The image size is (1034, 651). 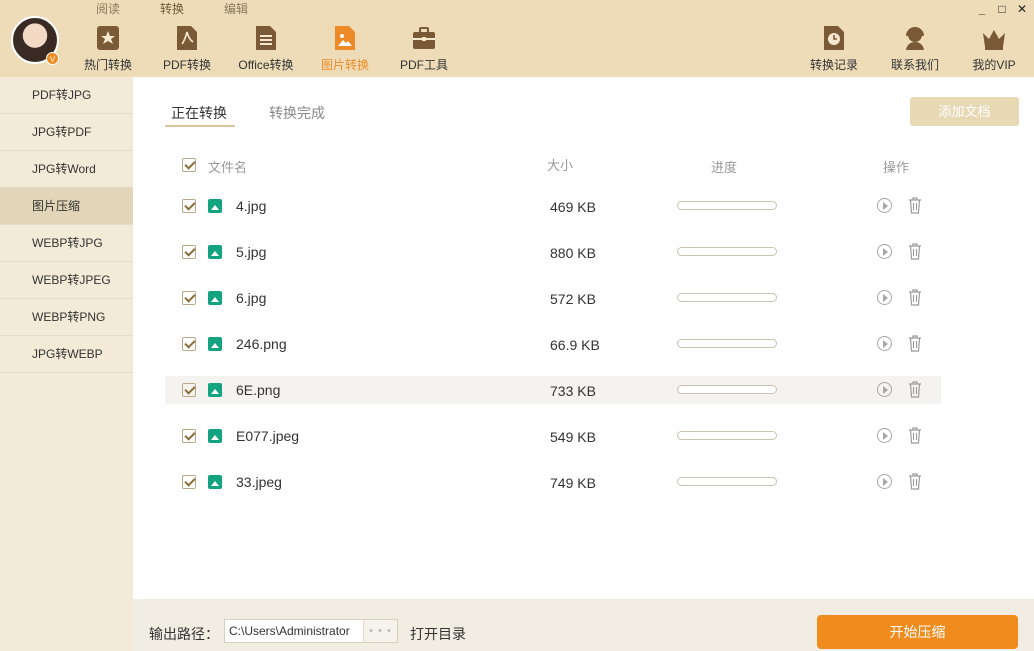 What do you see at coordinates (914, 65) in the screenshot?
I see `nav-contact-label: 联系我们` at bounding box center [914, 65].